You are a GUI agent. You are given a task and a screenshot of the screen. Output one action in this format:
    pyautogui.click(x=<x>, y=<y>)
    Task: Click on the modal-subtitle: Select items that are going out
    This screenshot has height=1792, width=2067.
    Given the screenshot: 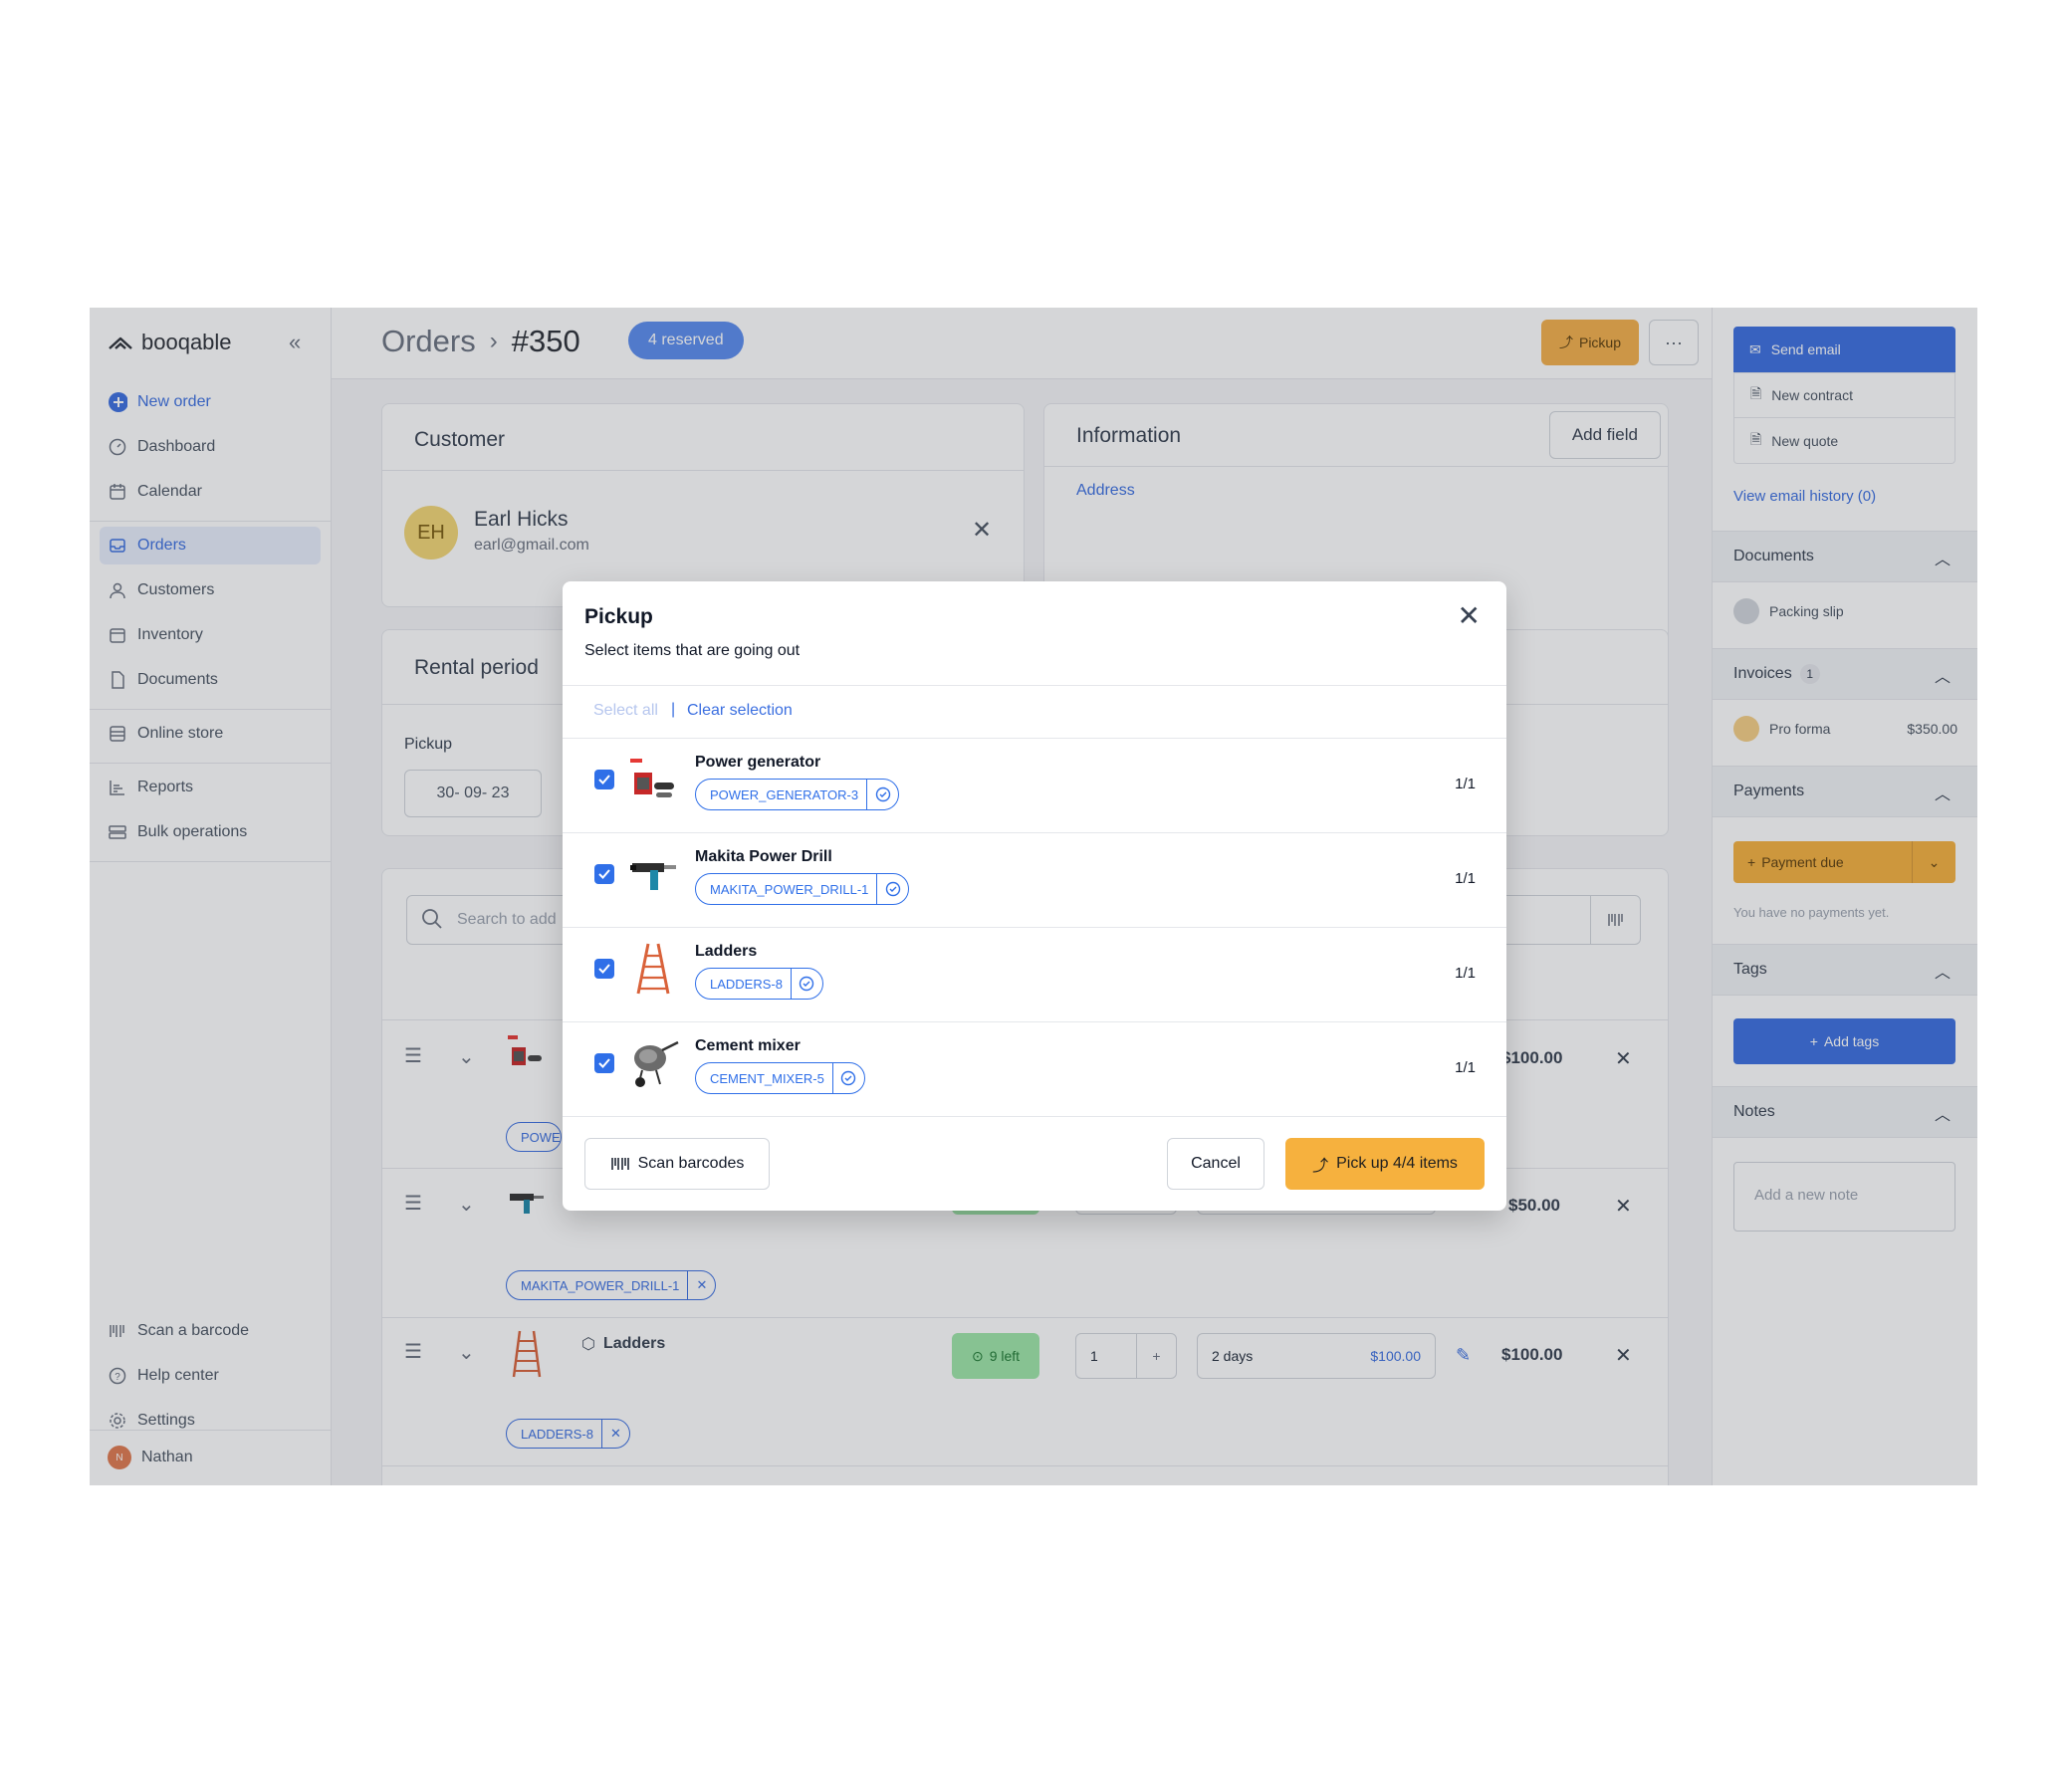 What is the action you would take?
    pyautogui.click(x=692, y=650)
    